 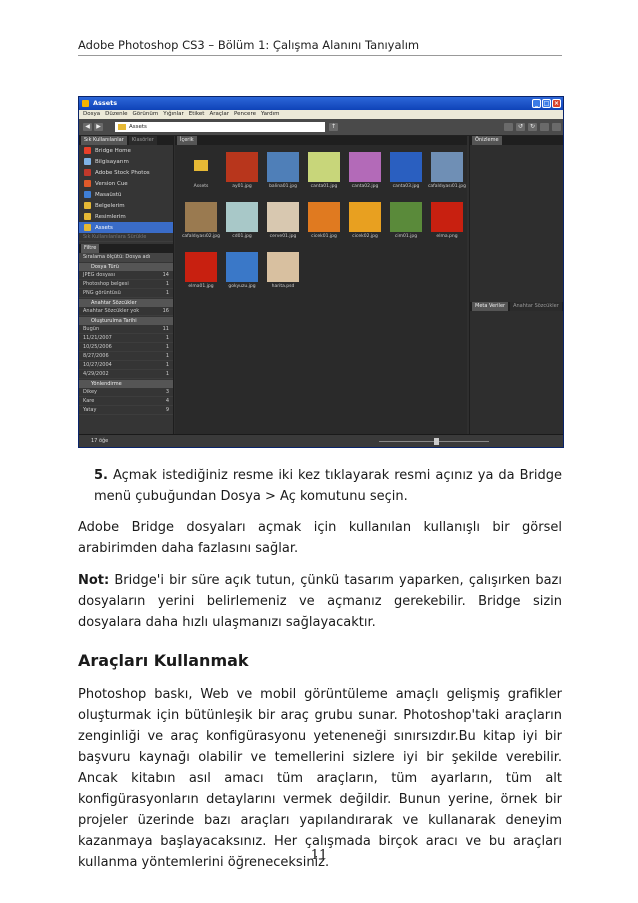 I want to click on filter-label: 4/29/2002, so click(x=96, y=374).